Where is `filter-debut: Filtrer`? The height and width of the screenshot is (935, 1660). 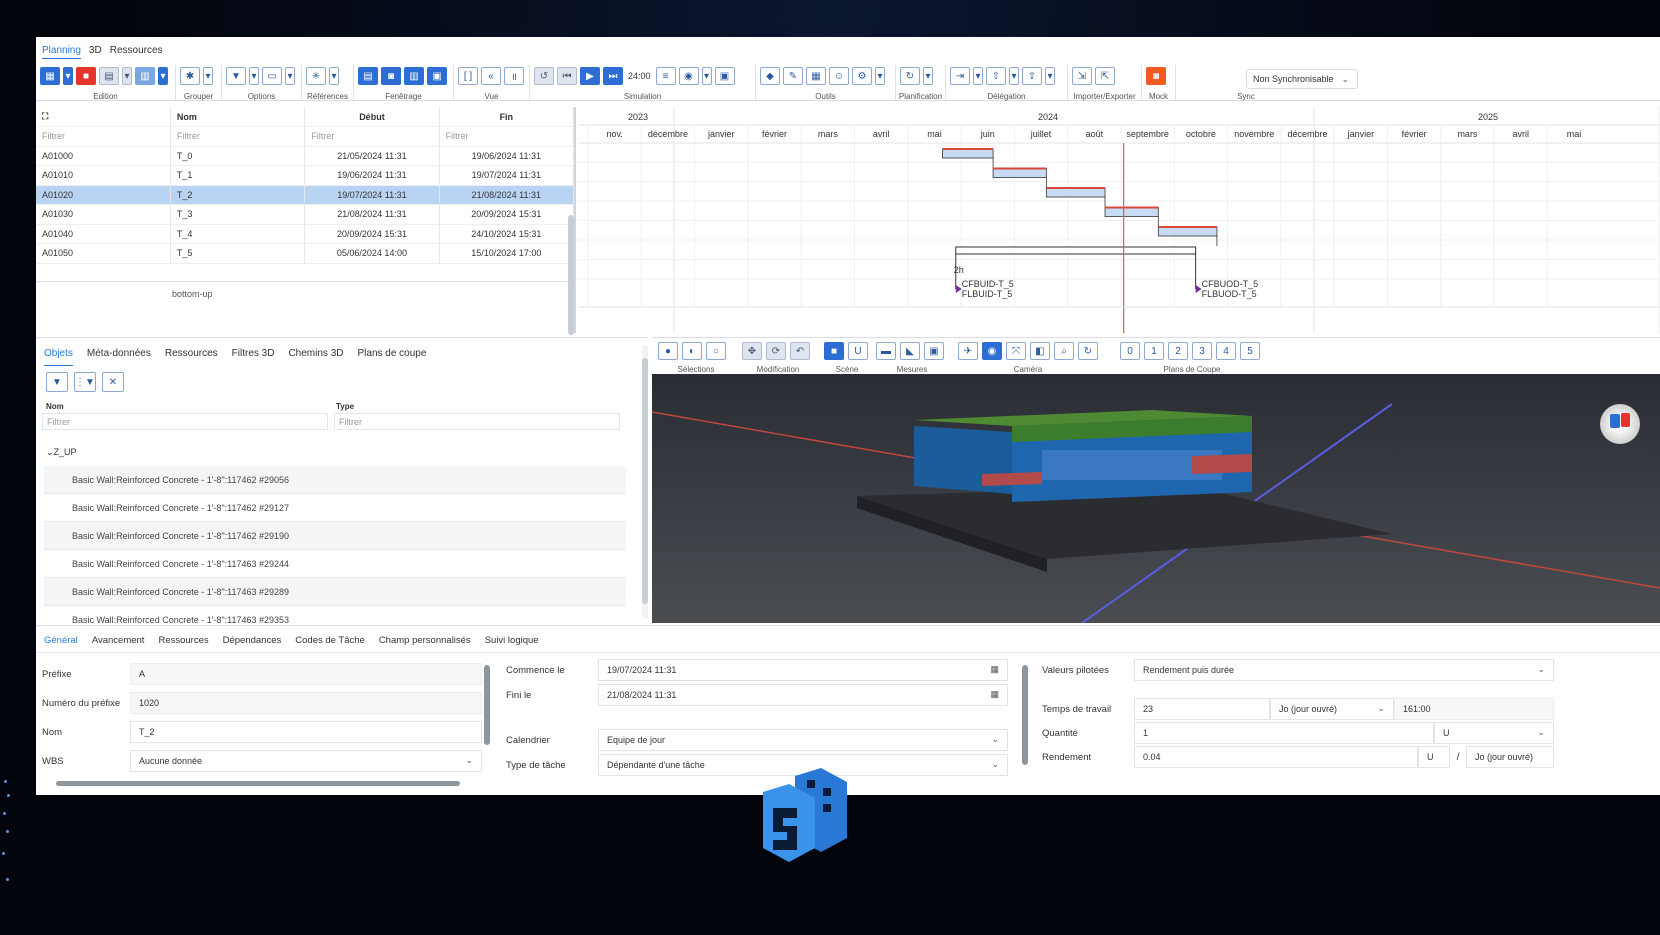 filter-debut: Filtrer is located at coordinates (372, 136).